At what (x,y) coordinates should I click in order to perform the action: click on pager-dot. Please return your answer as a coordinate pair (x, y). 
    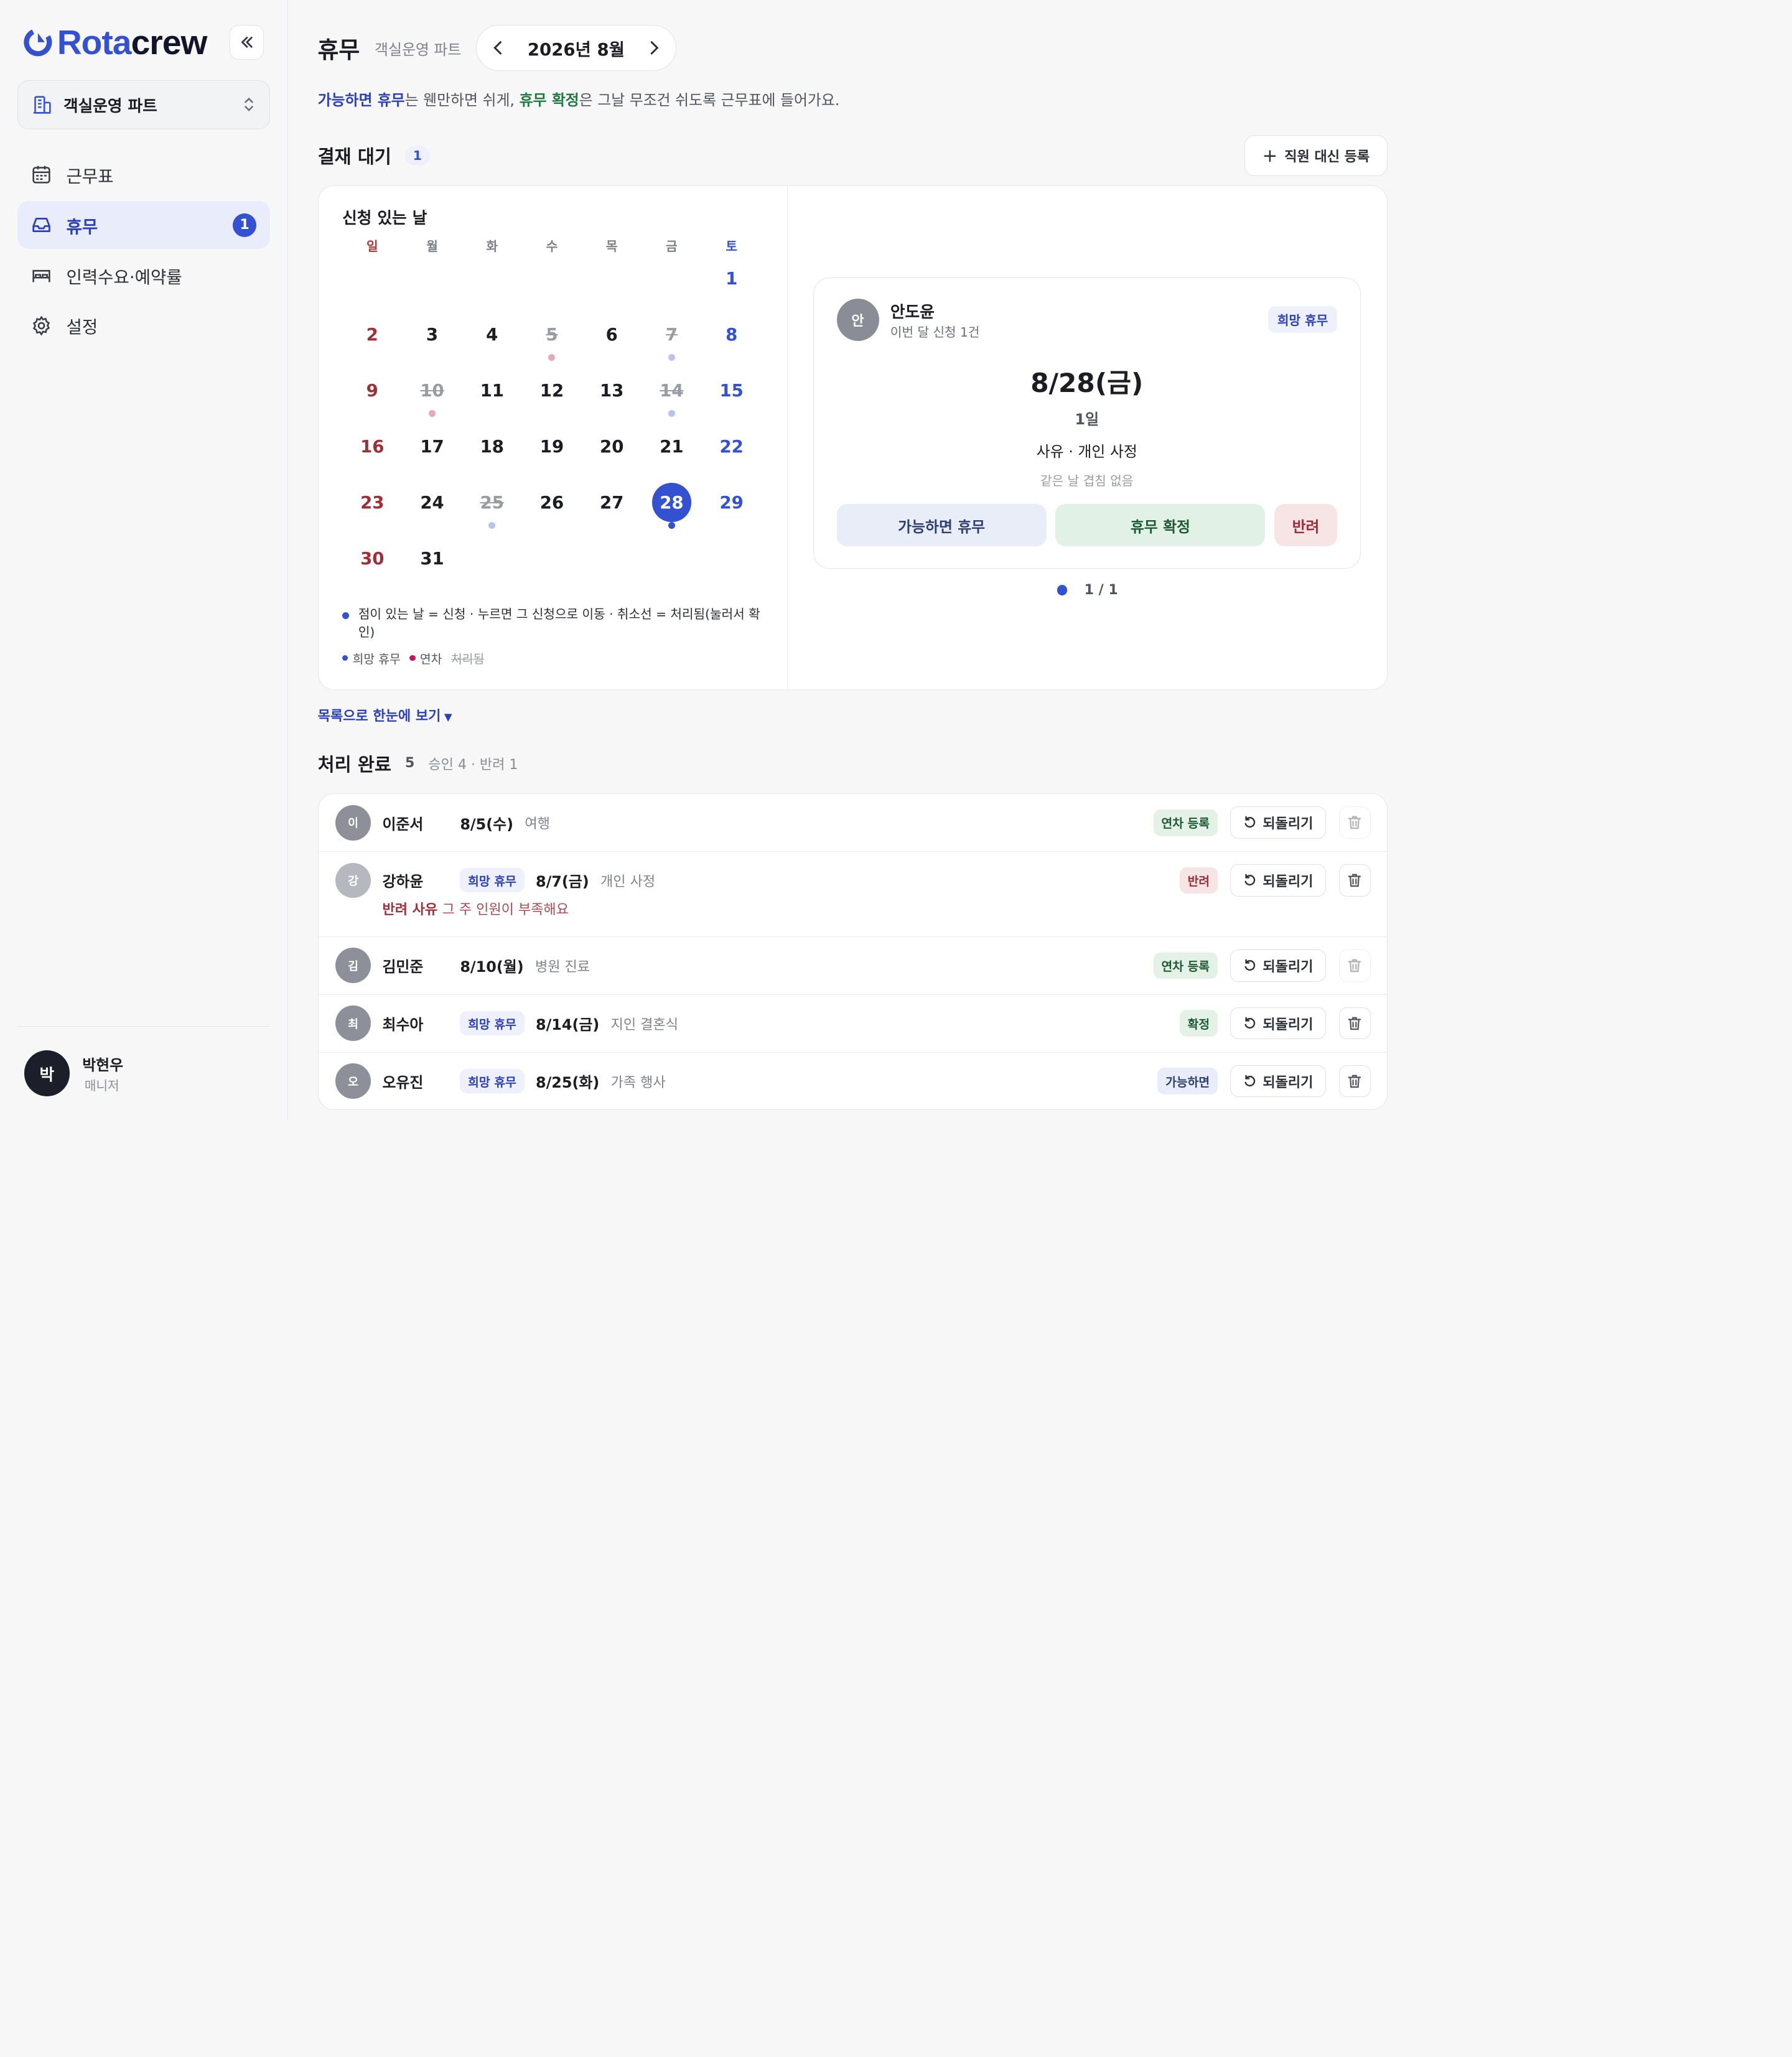
    Looking at the image, I should click on (1062, 590).